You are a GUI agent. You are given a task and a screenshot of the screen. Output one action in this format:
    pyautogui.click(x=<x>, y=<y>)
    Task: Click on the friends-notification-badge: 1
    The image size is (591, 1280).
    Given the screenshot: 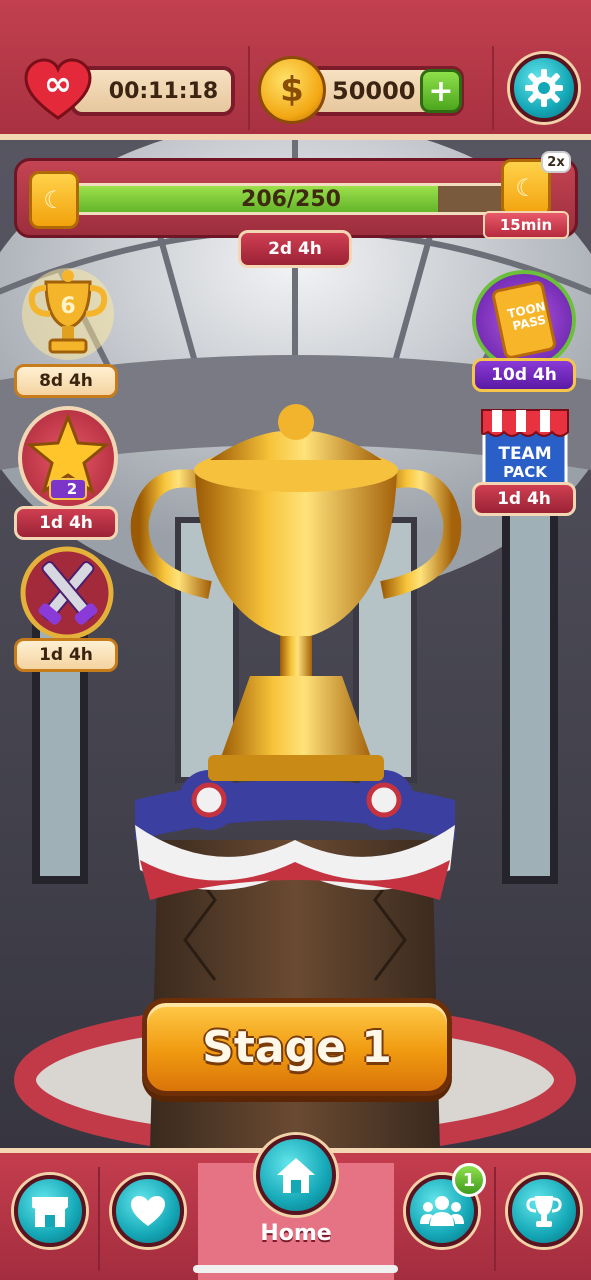 What is the action you would take?
    pyautogui.click(x=469, y=1180)
    